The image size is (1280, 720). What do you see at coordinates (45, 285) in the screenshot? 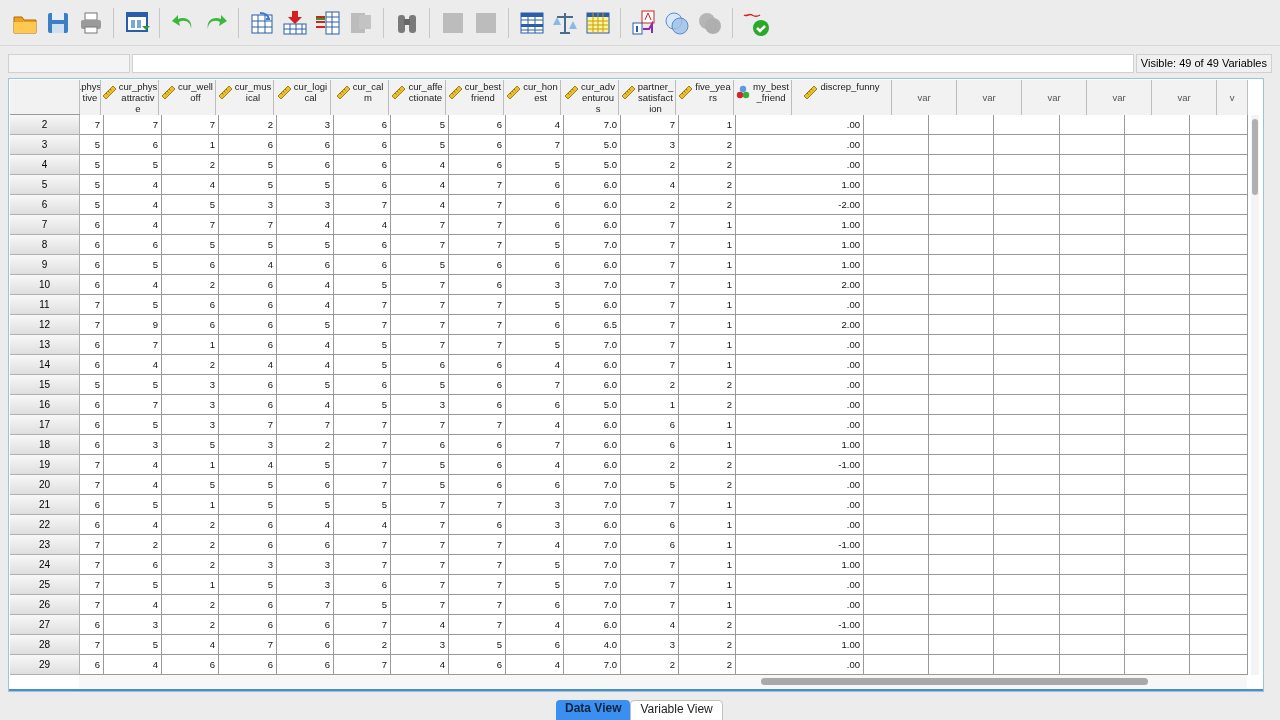
I see `row-number: 10` at bounding box center [45, 285].